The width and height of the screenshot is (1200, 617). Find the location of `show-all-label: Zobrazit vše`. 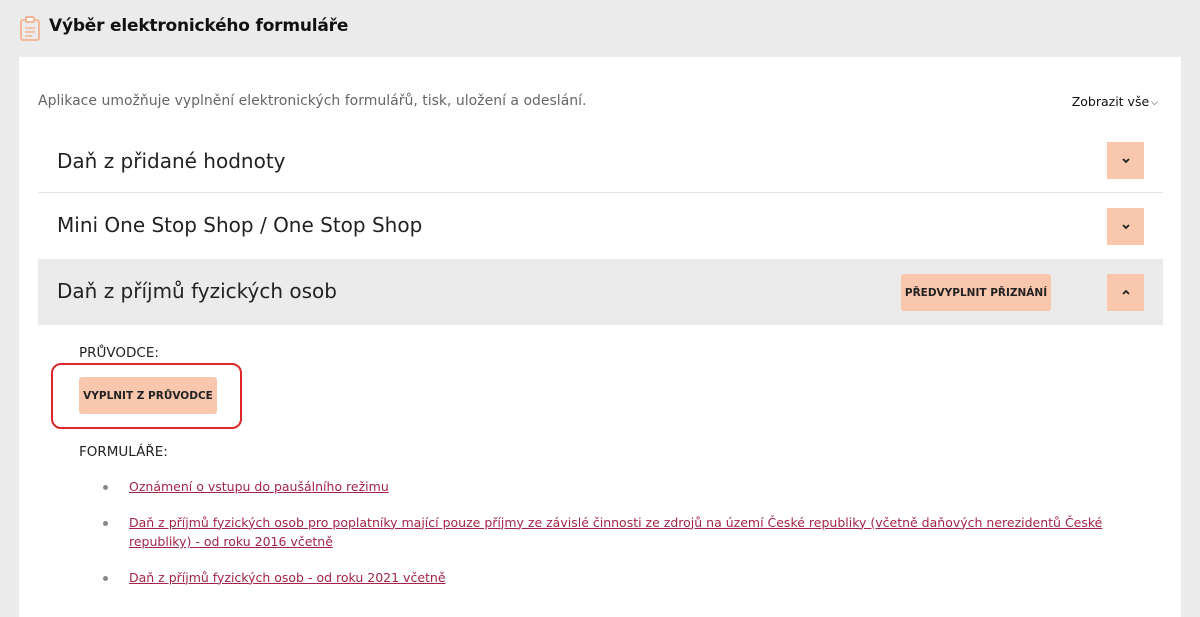

show-all-label: Zobrazit vše is located at coordinates (1110, 101).